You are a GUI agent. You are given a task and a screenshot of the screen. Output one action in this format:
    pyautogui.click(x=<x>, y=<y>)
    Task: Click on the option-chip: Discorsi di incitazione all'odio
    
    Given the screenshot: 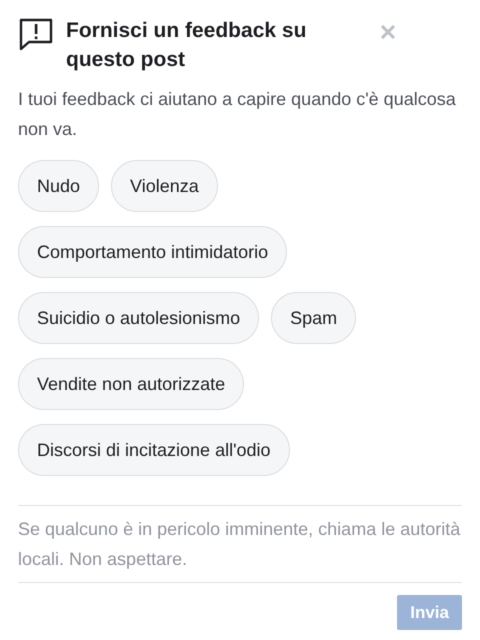 What is the action you would take?
    pyautogui.click(x=154, y=450)
    